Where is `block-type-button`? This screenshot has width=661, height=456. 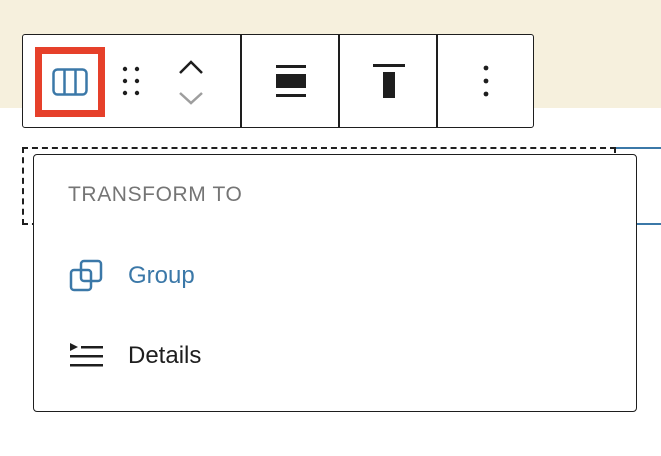
block-type-button is located at coordinates (70, 82).